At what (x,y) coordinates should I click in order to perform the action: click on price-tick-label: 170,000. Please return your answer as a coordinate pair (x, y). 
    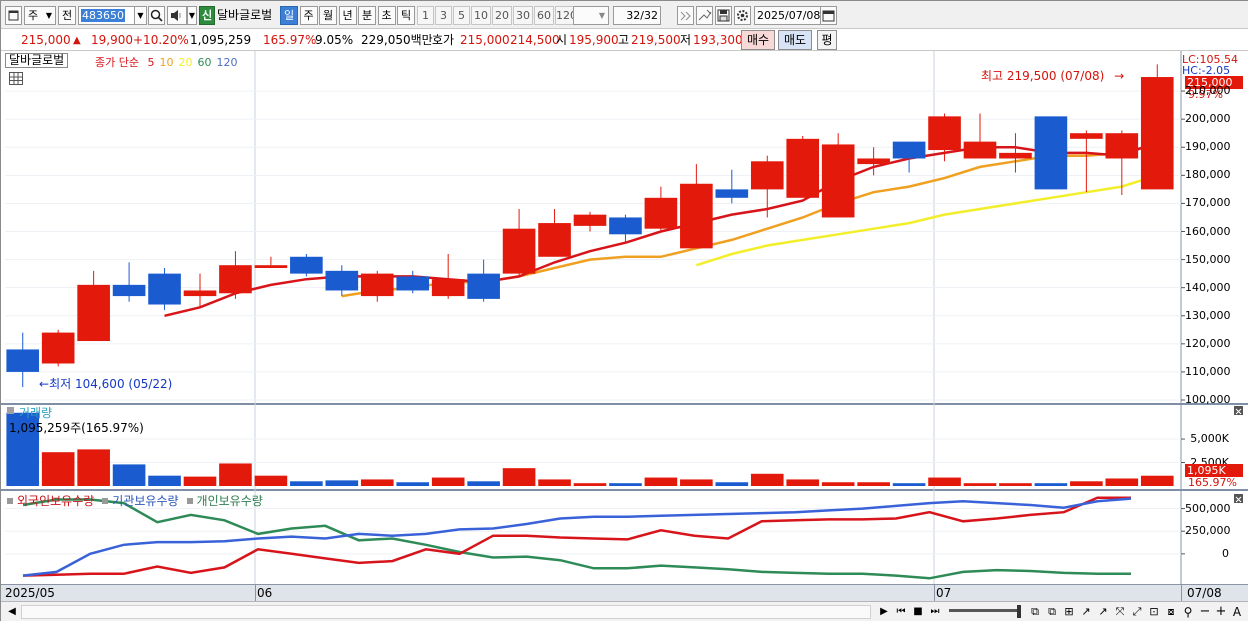
    Looking at the image, I should click on (1208, 203).